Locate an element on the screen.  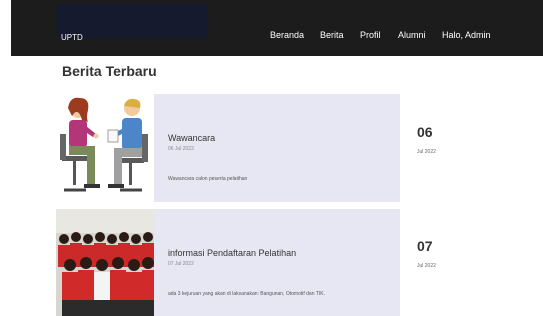
brand-link: UPTD is located at coordinates (72, 37).